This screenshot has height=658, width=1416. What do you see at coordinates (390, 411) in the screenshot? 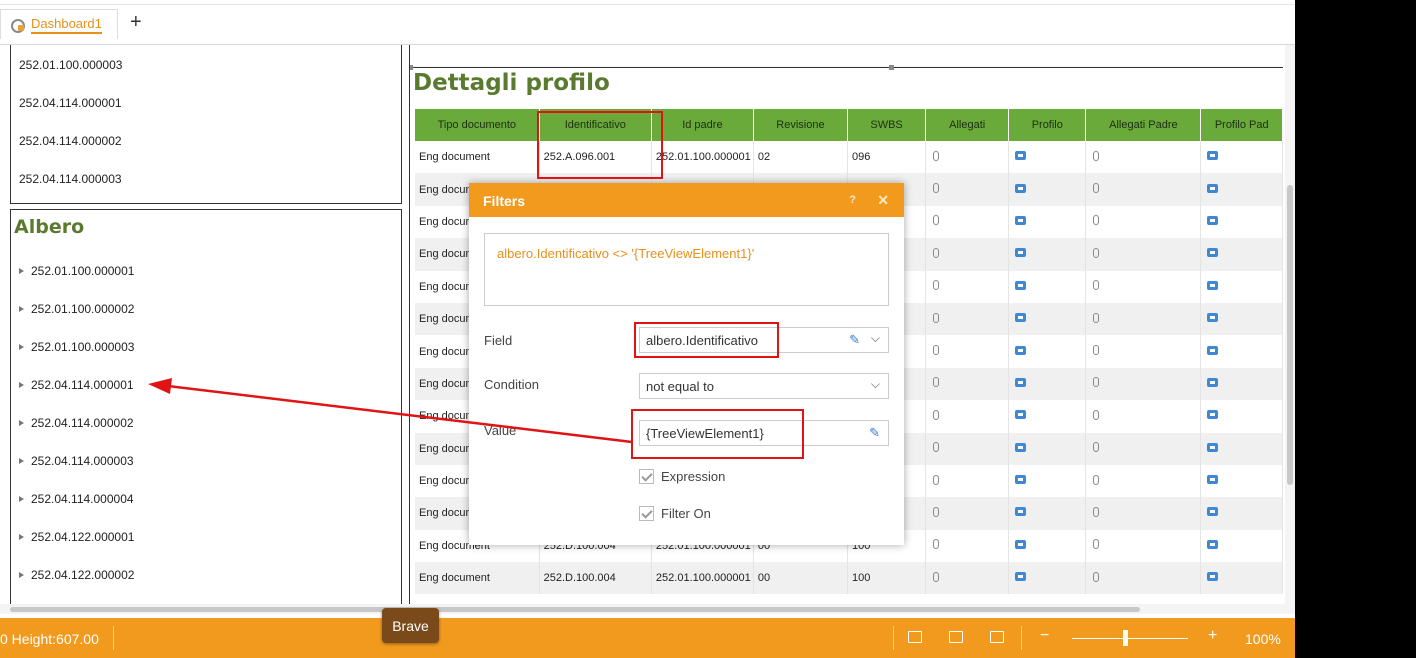
I see `annotation-arrow` at bounding box center [390, 411].